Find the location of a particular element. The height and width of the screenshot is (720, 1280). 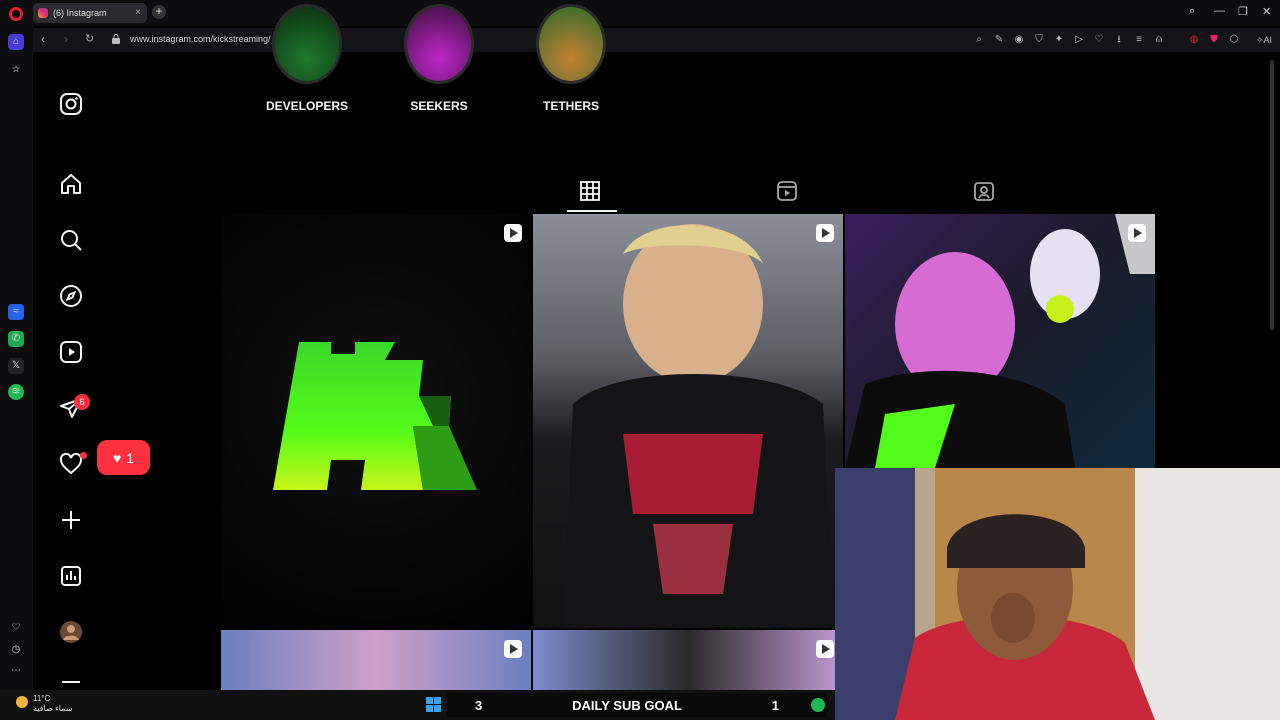

reels-nav-icon is located at coordinates (71, 352).